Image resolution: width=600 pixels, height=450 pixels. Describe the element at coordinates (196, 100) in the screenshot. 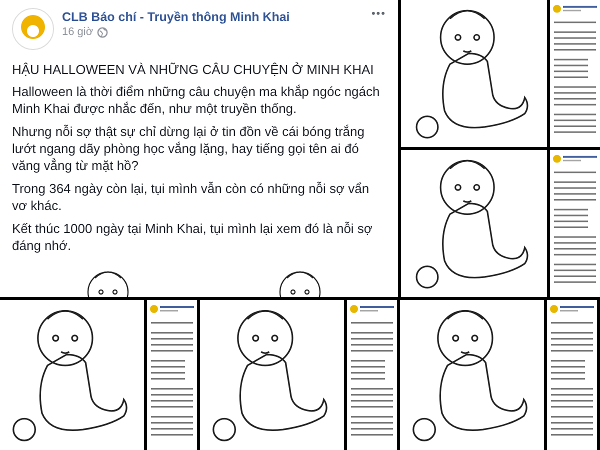

I see `post-paragraph: Halloween là thời điểm những câu chuyện ma khắp ngóc ngách Minh Khai được nhắc đến, như một truyền thống.` at that location.